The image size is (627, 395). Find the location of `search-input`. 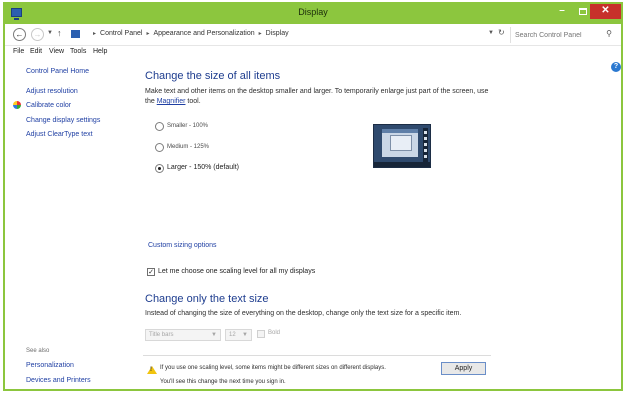

search-input is located at coordinates (559, 35).